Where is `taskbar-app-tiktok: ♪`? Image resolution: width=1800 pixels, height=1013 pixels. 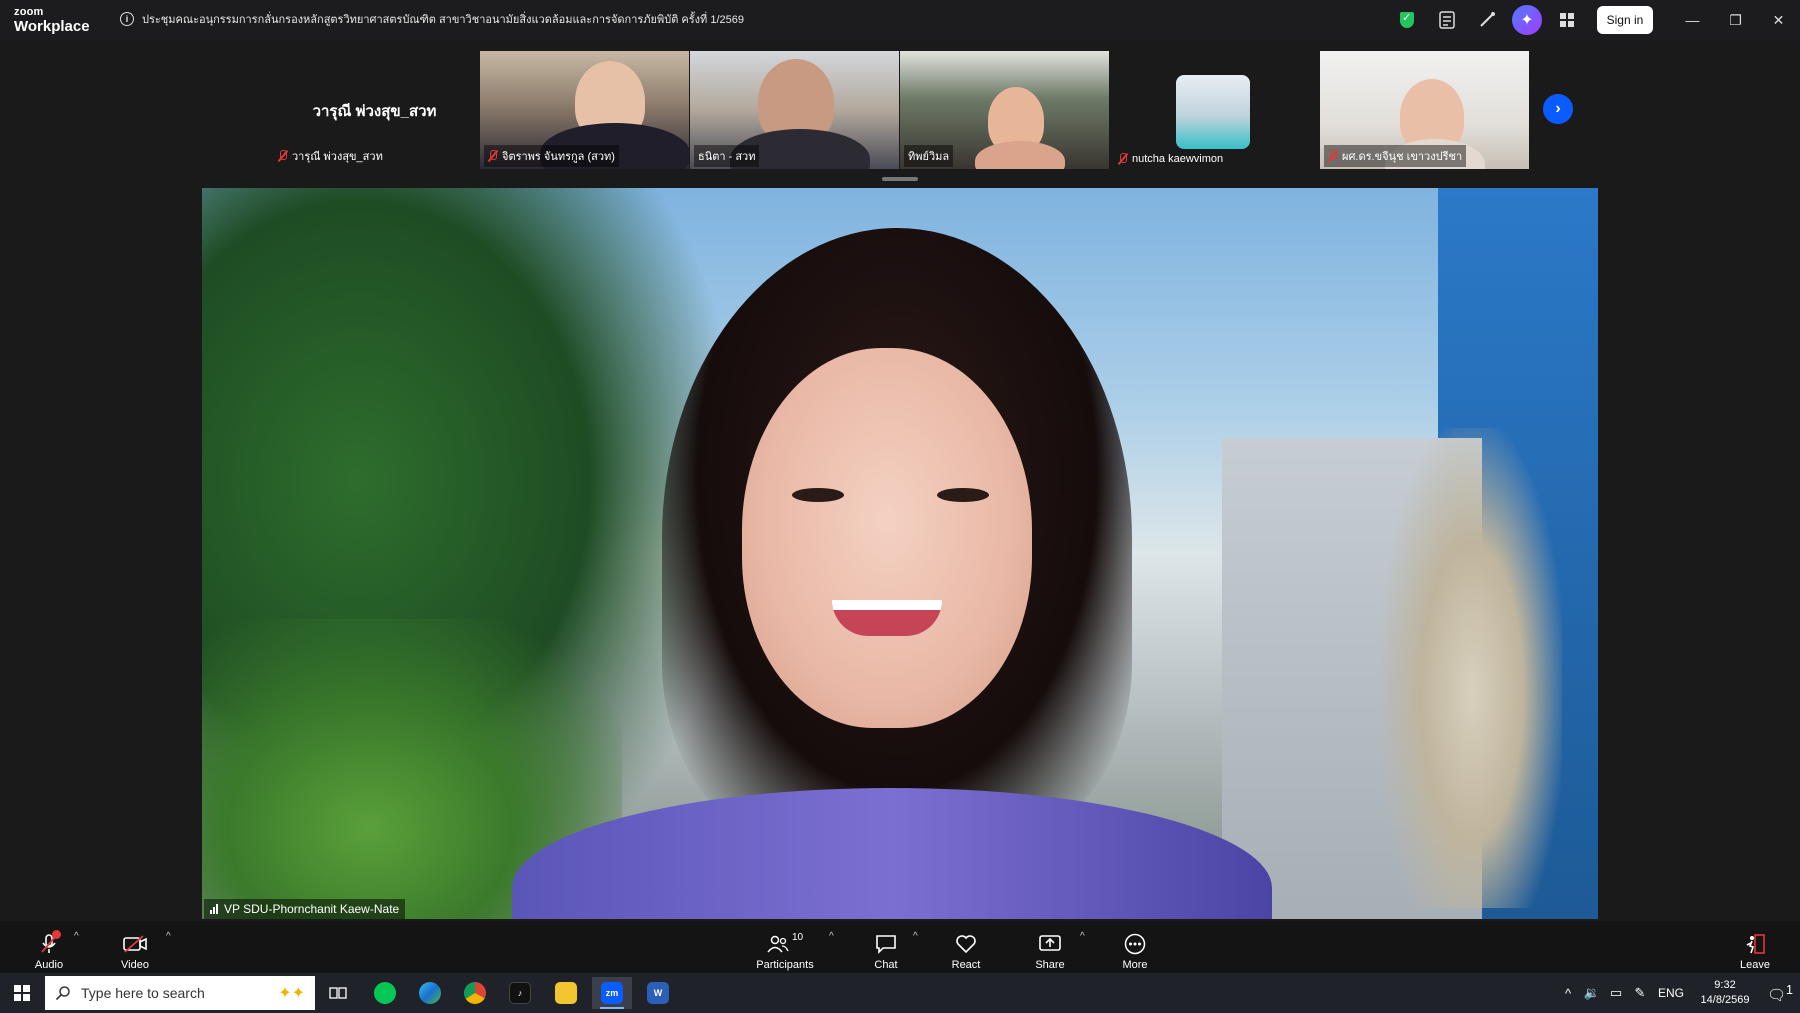 taskbar-app-tiktok: ♪ is located at coordinates (520, 993).